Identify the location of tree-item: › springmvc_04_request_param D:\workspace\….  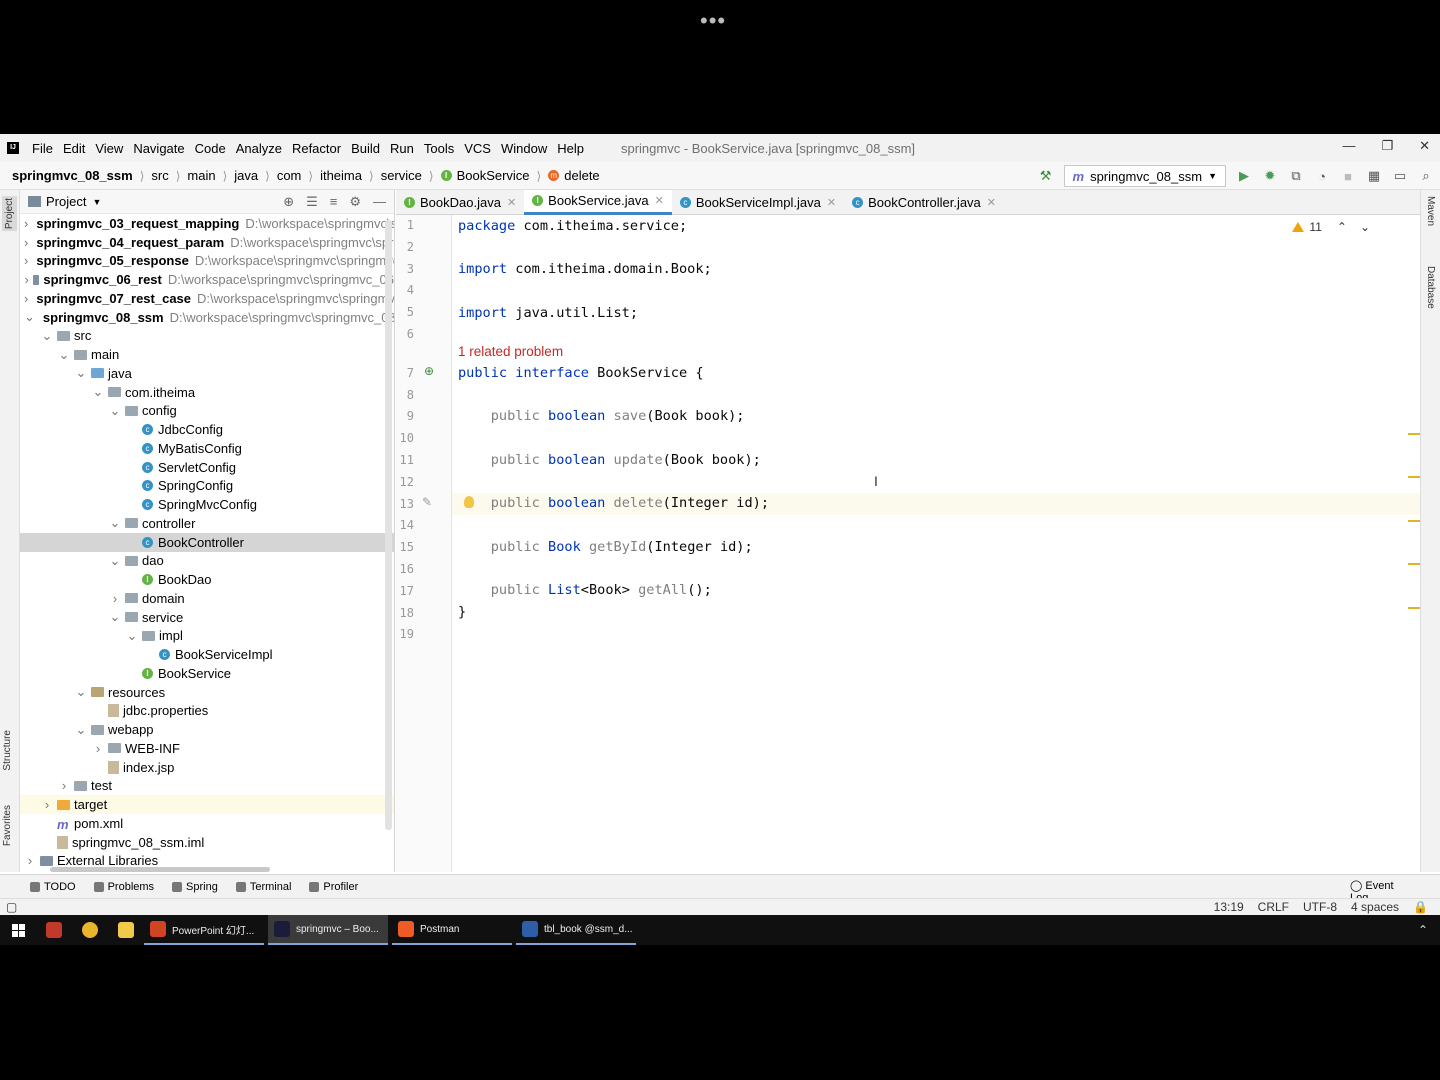
(207, 242).